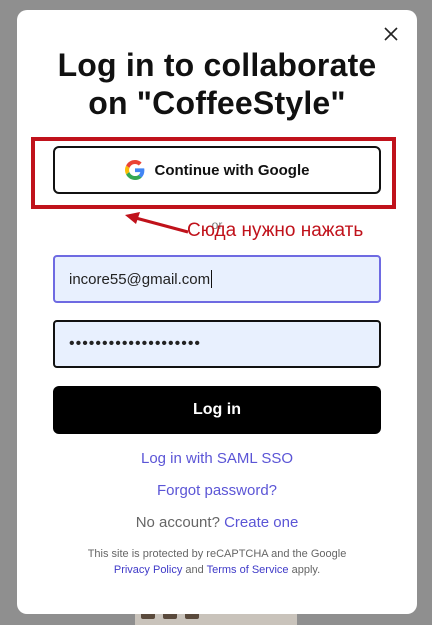 The width and height of the screenshot is (432, 625). Describe the element at coordinates (306, 570) in the screenshot. I see `legal-apply-text: apply.` at that location.